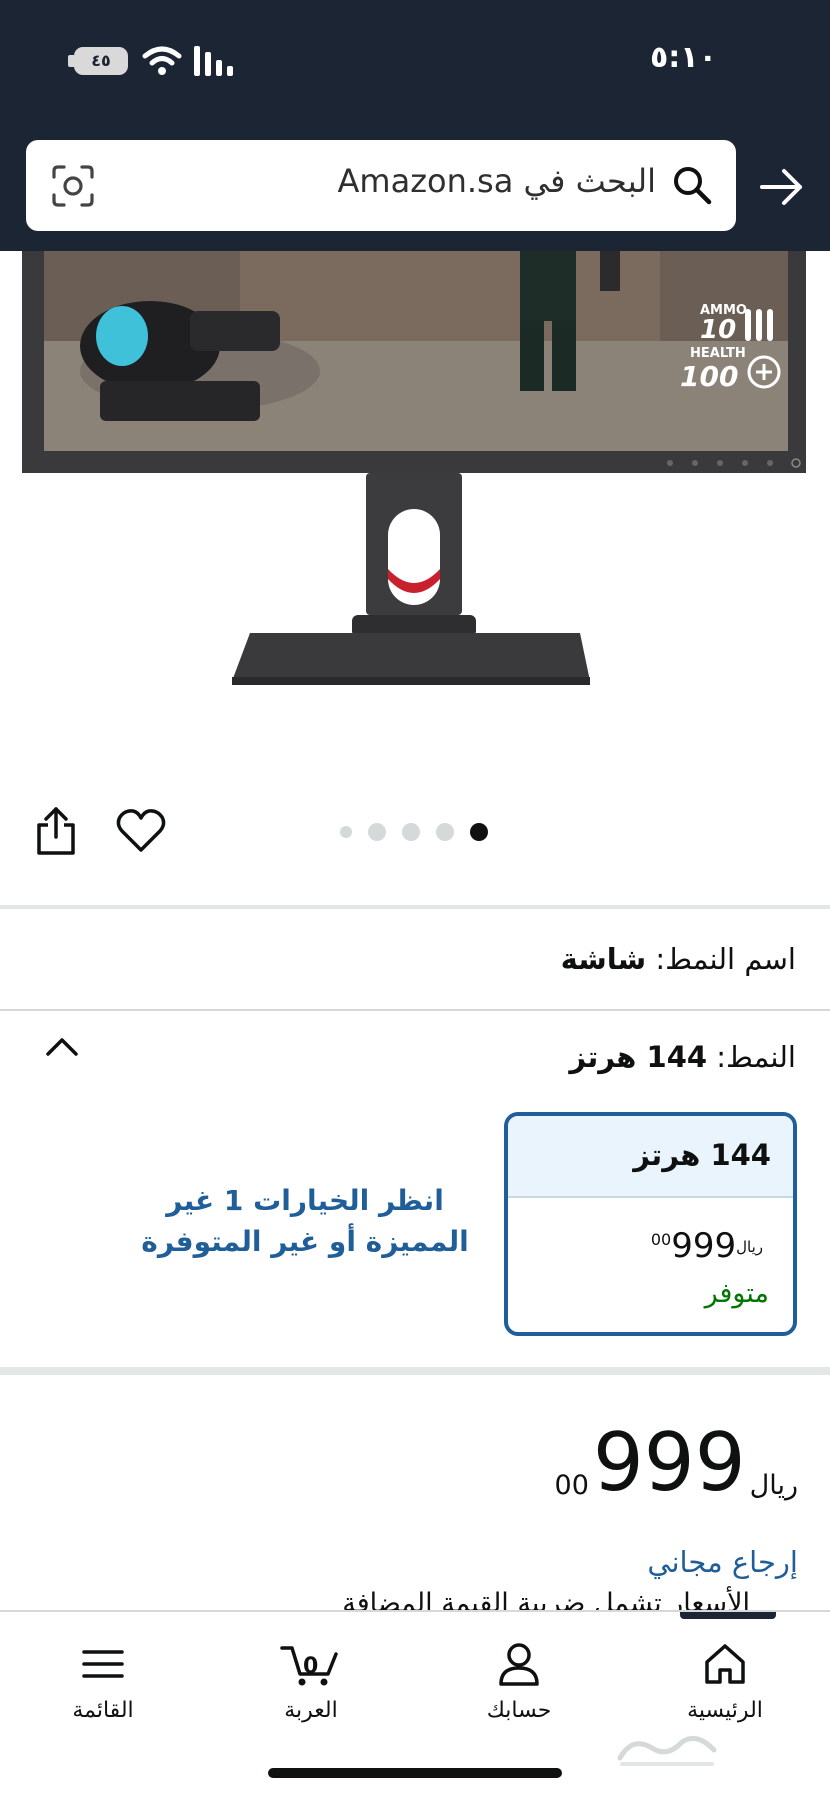  What do you see at coordinates (141, 831) in the screenshot?
I see `heart-icon` at bounding box center [141, 831].